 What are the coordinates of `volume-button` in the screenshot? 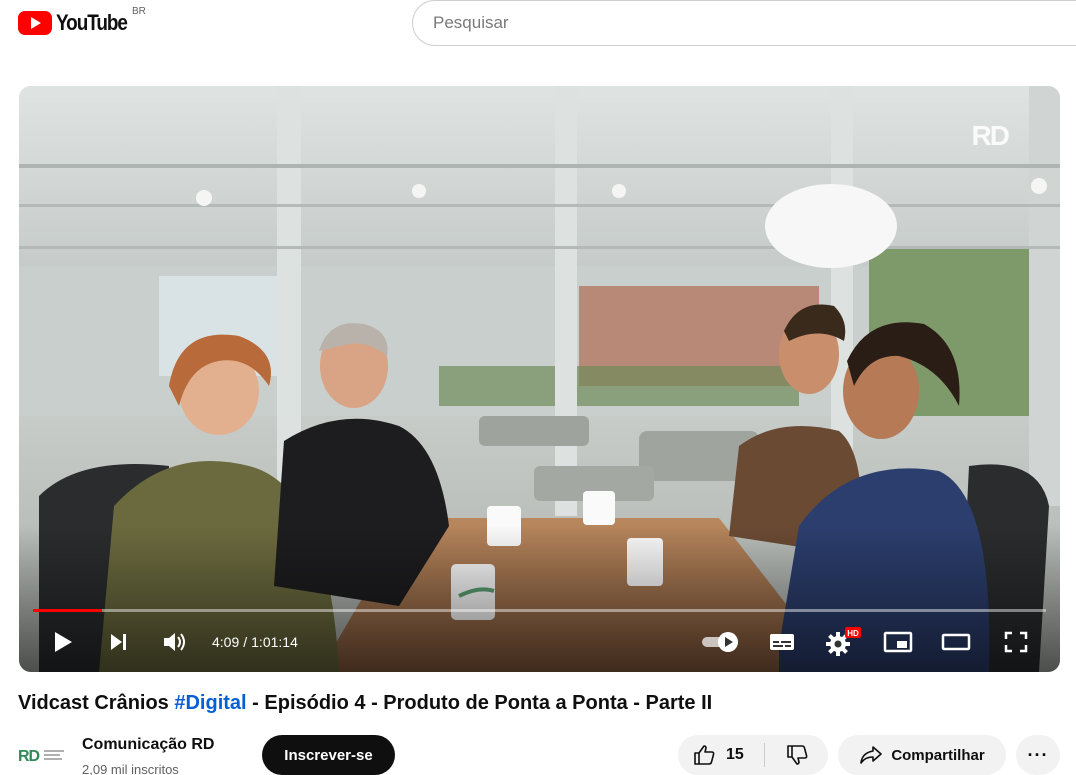 It's located at (175, 642).